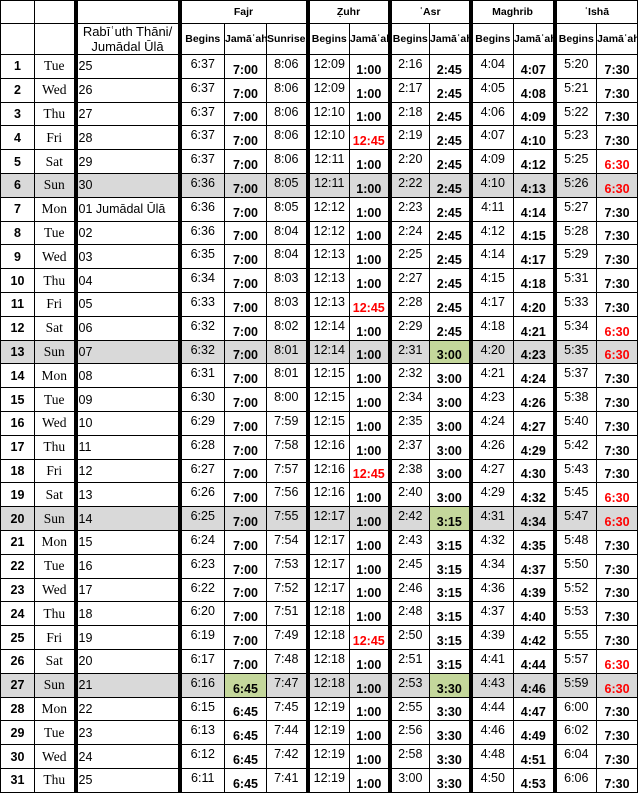 This screenshot has width=638, height=793. What do you see at coordinates (126, 66) in the screenshot?
I see `hijri-date: 25` at bounding box center [126, 66].